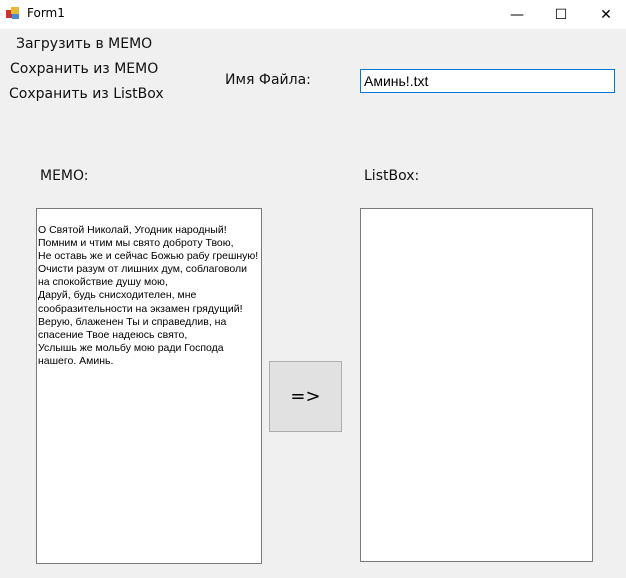 The width and height of the screenshot is (626, 578). I want to click on maximize-button: ☐, so click(561, 14).